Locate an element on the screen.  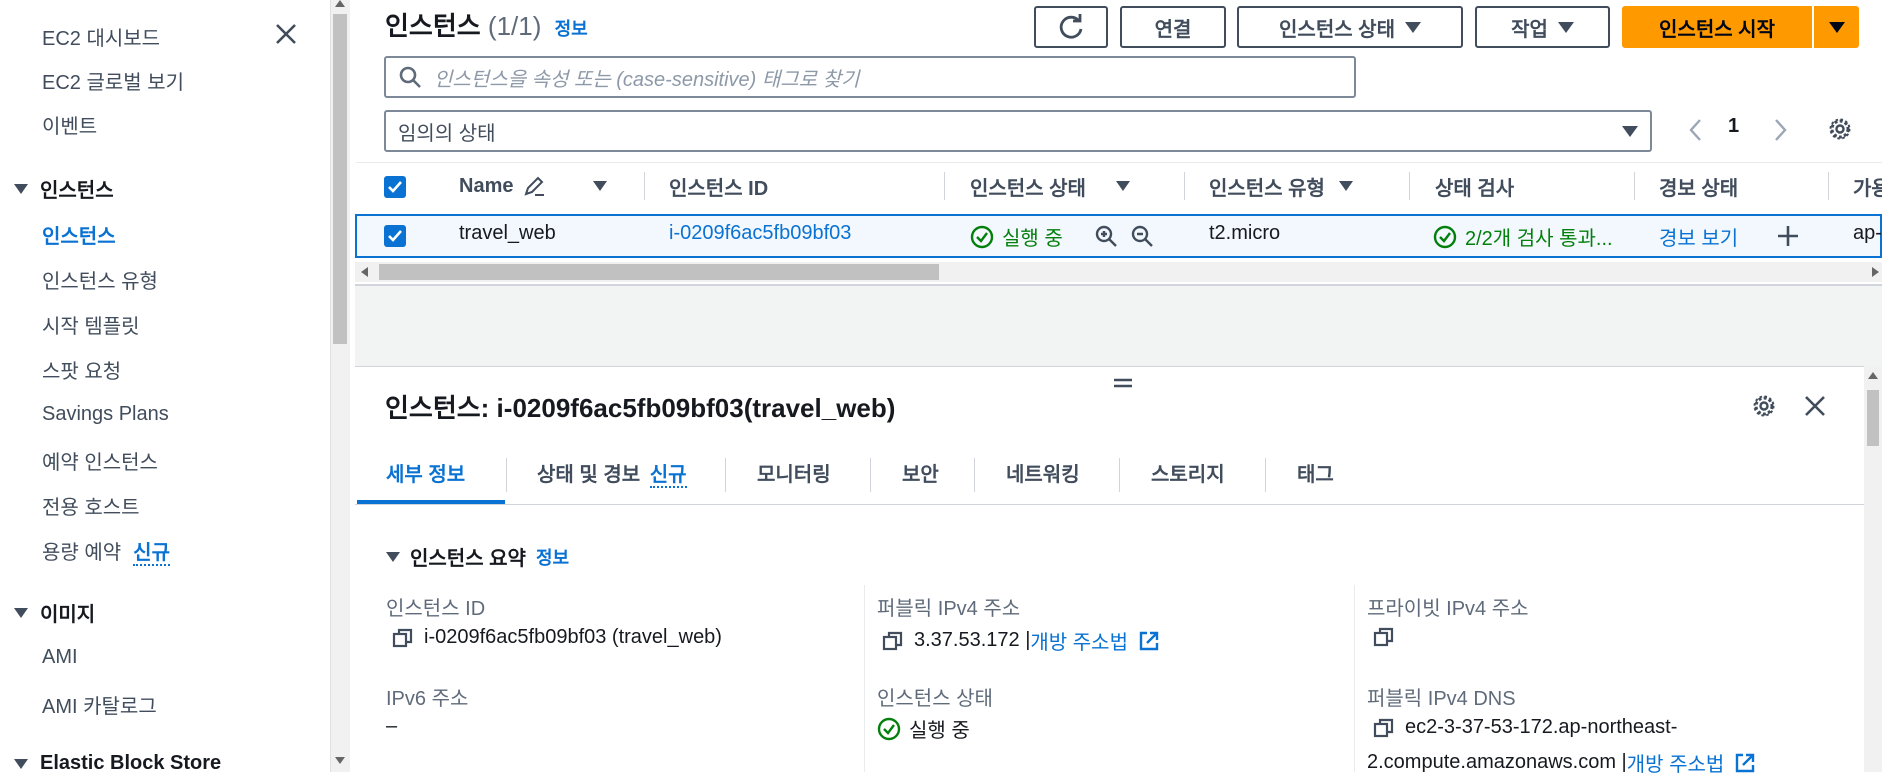
resize-handle-icon is located at coordinates (1123, 383).